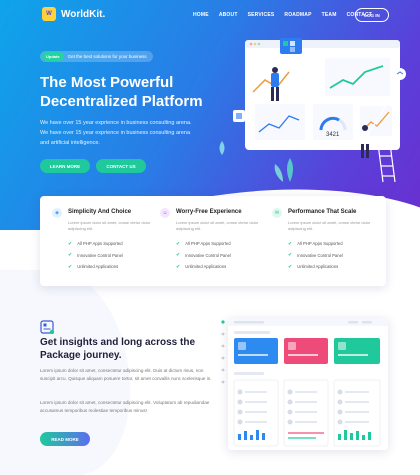 This screenshot has height=475, width=420. Describe the element at coordinates (372, 15) in the screenshot. I see `login-button: LOG IN` at that location.